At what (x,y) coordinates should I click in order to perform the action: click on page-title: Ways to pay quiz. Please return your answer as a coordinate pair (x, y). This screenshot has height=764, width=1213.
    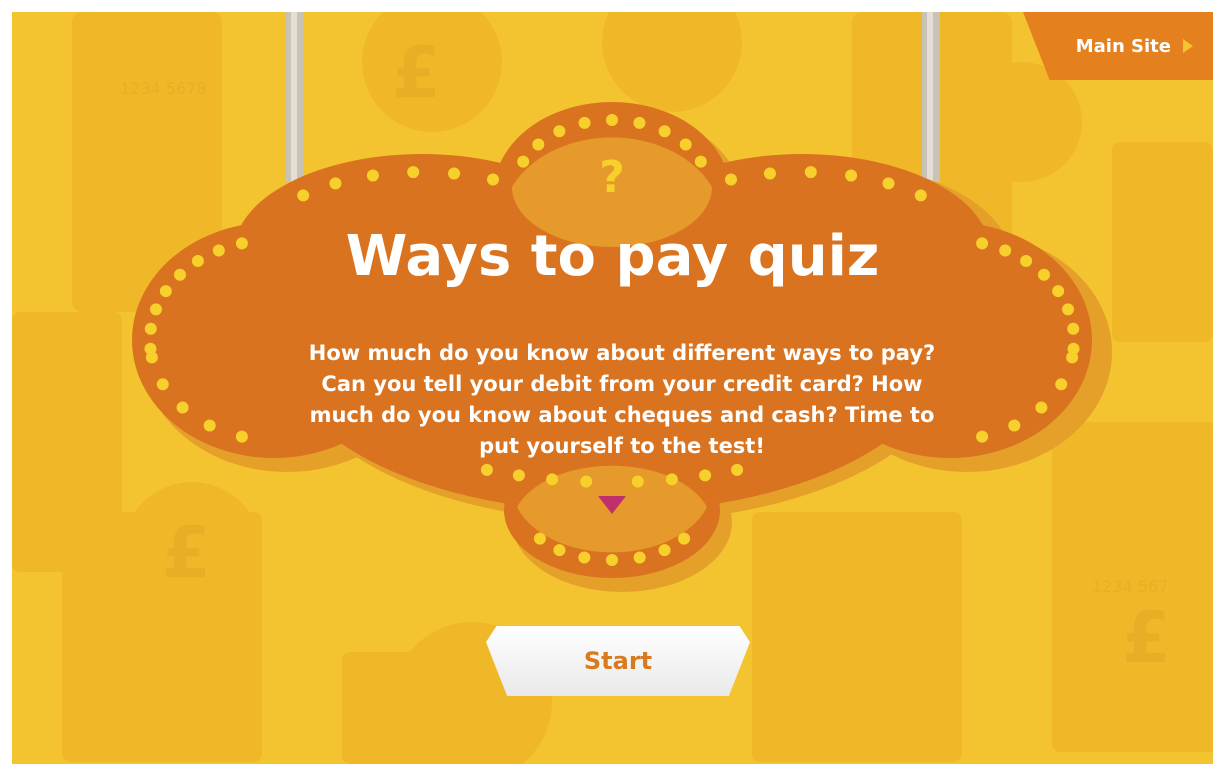
    Looking at the image, I should click on (612, 256).